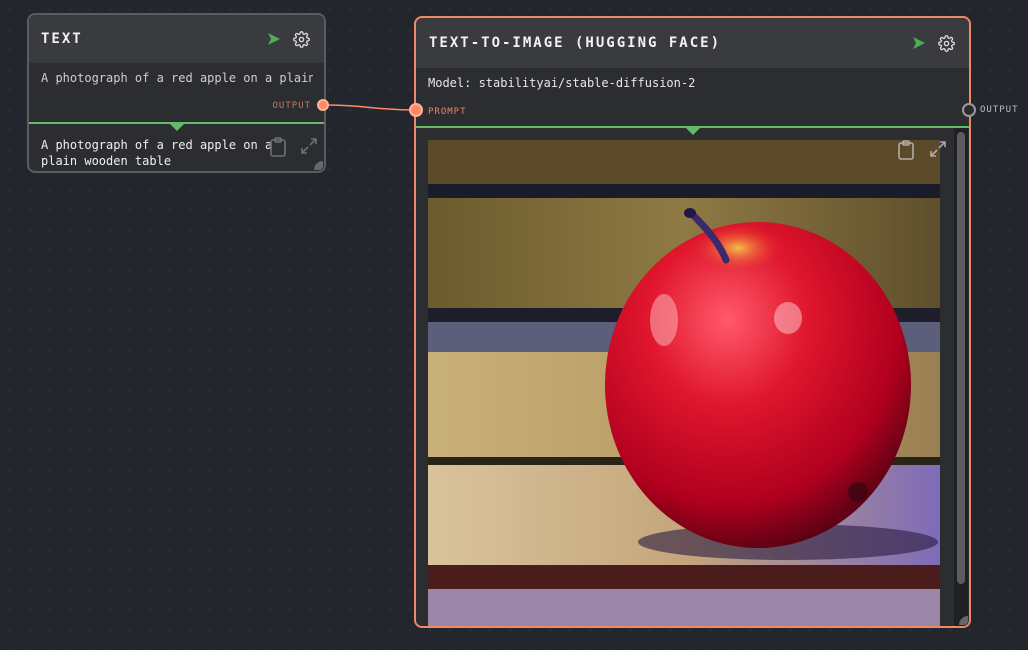  What do you see at coordinates (575, 43) in the screenshot?
I see `tti-node-title: TEXT-TO-IMAGE (HUGGING FACE)` at bounding box center [575, 43].